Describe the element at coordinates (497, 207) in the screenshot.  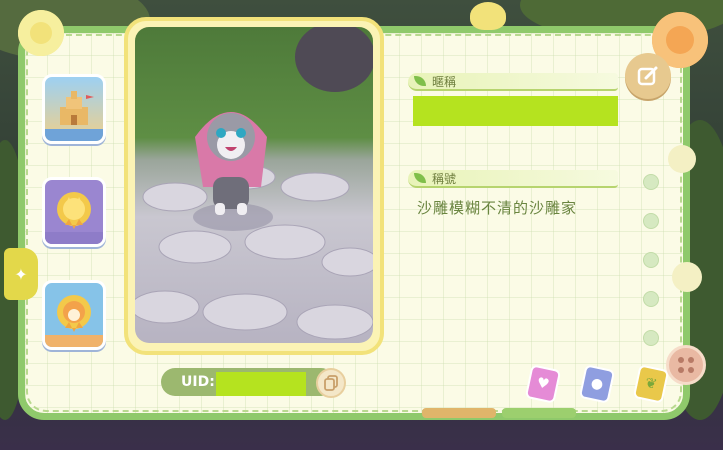
I see `title-value: 沙雕模糊不清的沙雕家` at that location.